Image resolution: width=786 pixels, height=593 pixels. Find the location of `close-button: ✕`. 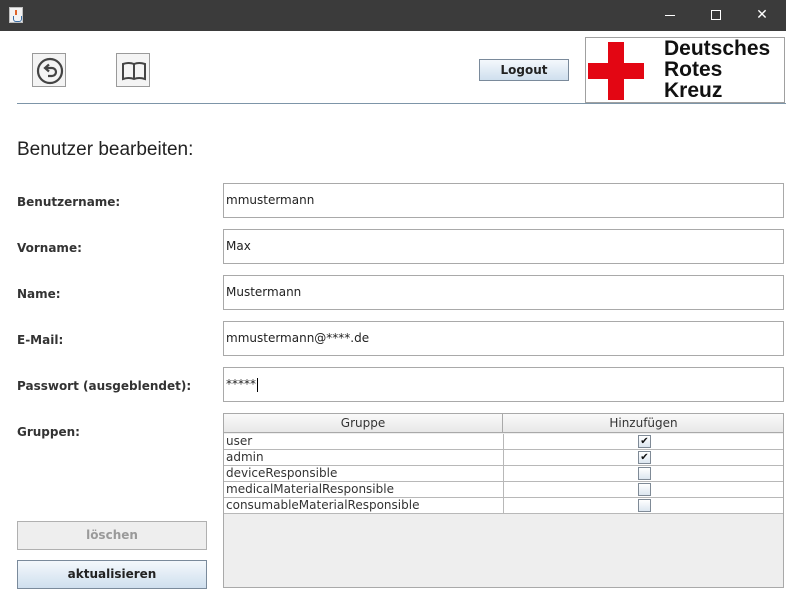

close-button: ✕ is located at coordinates (762, 15).